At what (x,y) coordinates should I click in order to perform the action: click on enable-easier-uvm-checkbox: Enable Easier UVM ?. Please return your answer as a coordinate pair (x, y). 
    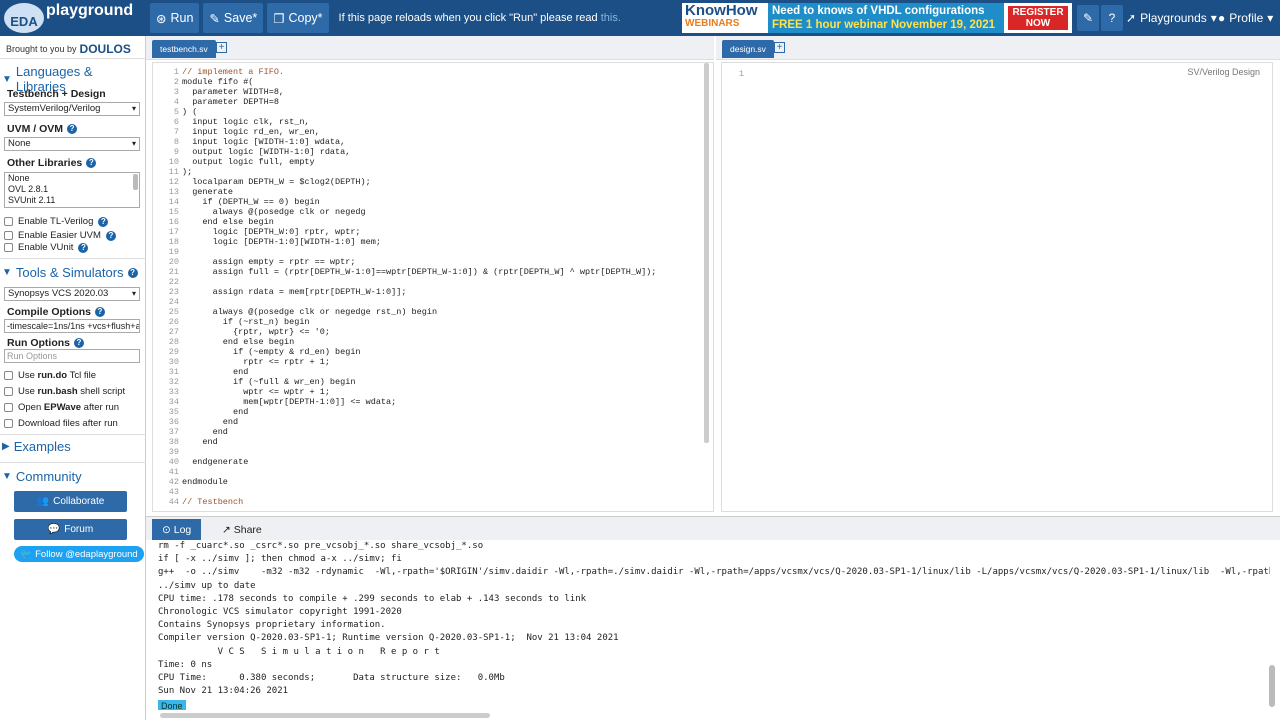
    Looking at the image, I should click on (60, 235).